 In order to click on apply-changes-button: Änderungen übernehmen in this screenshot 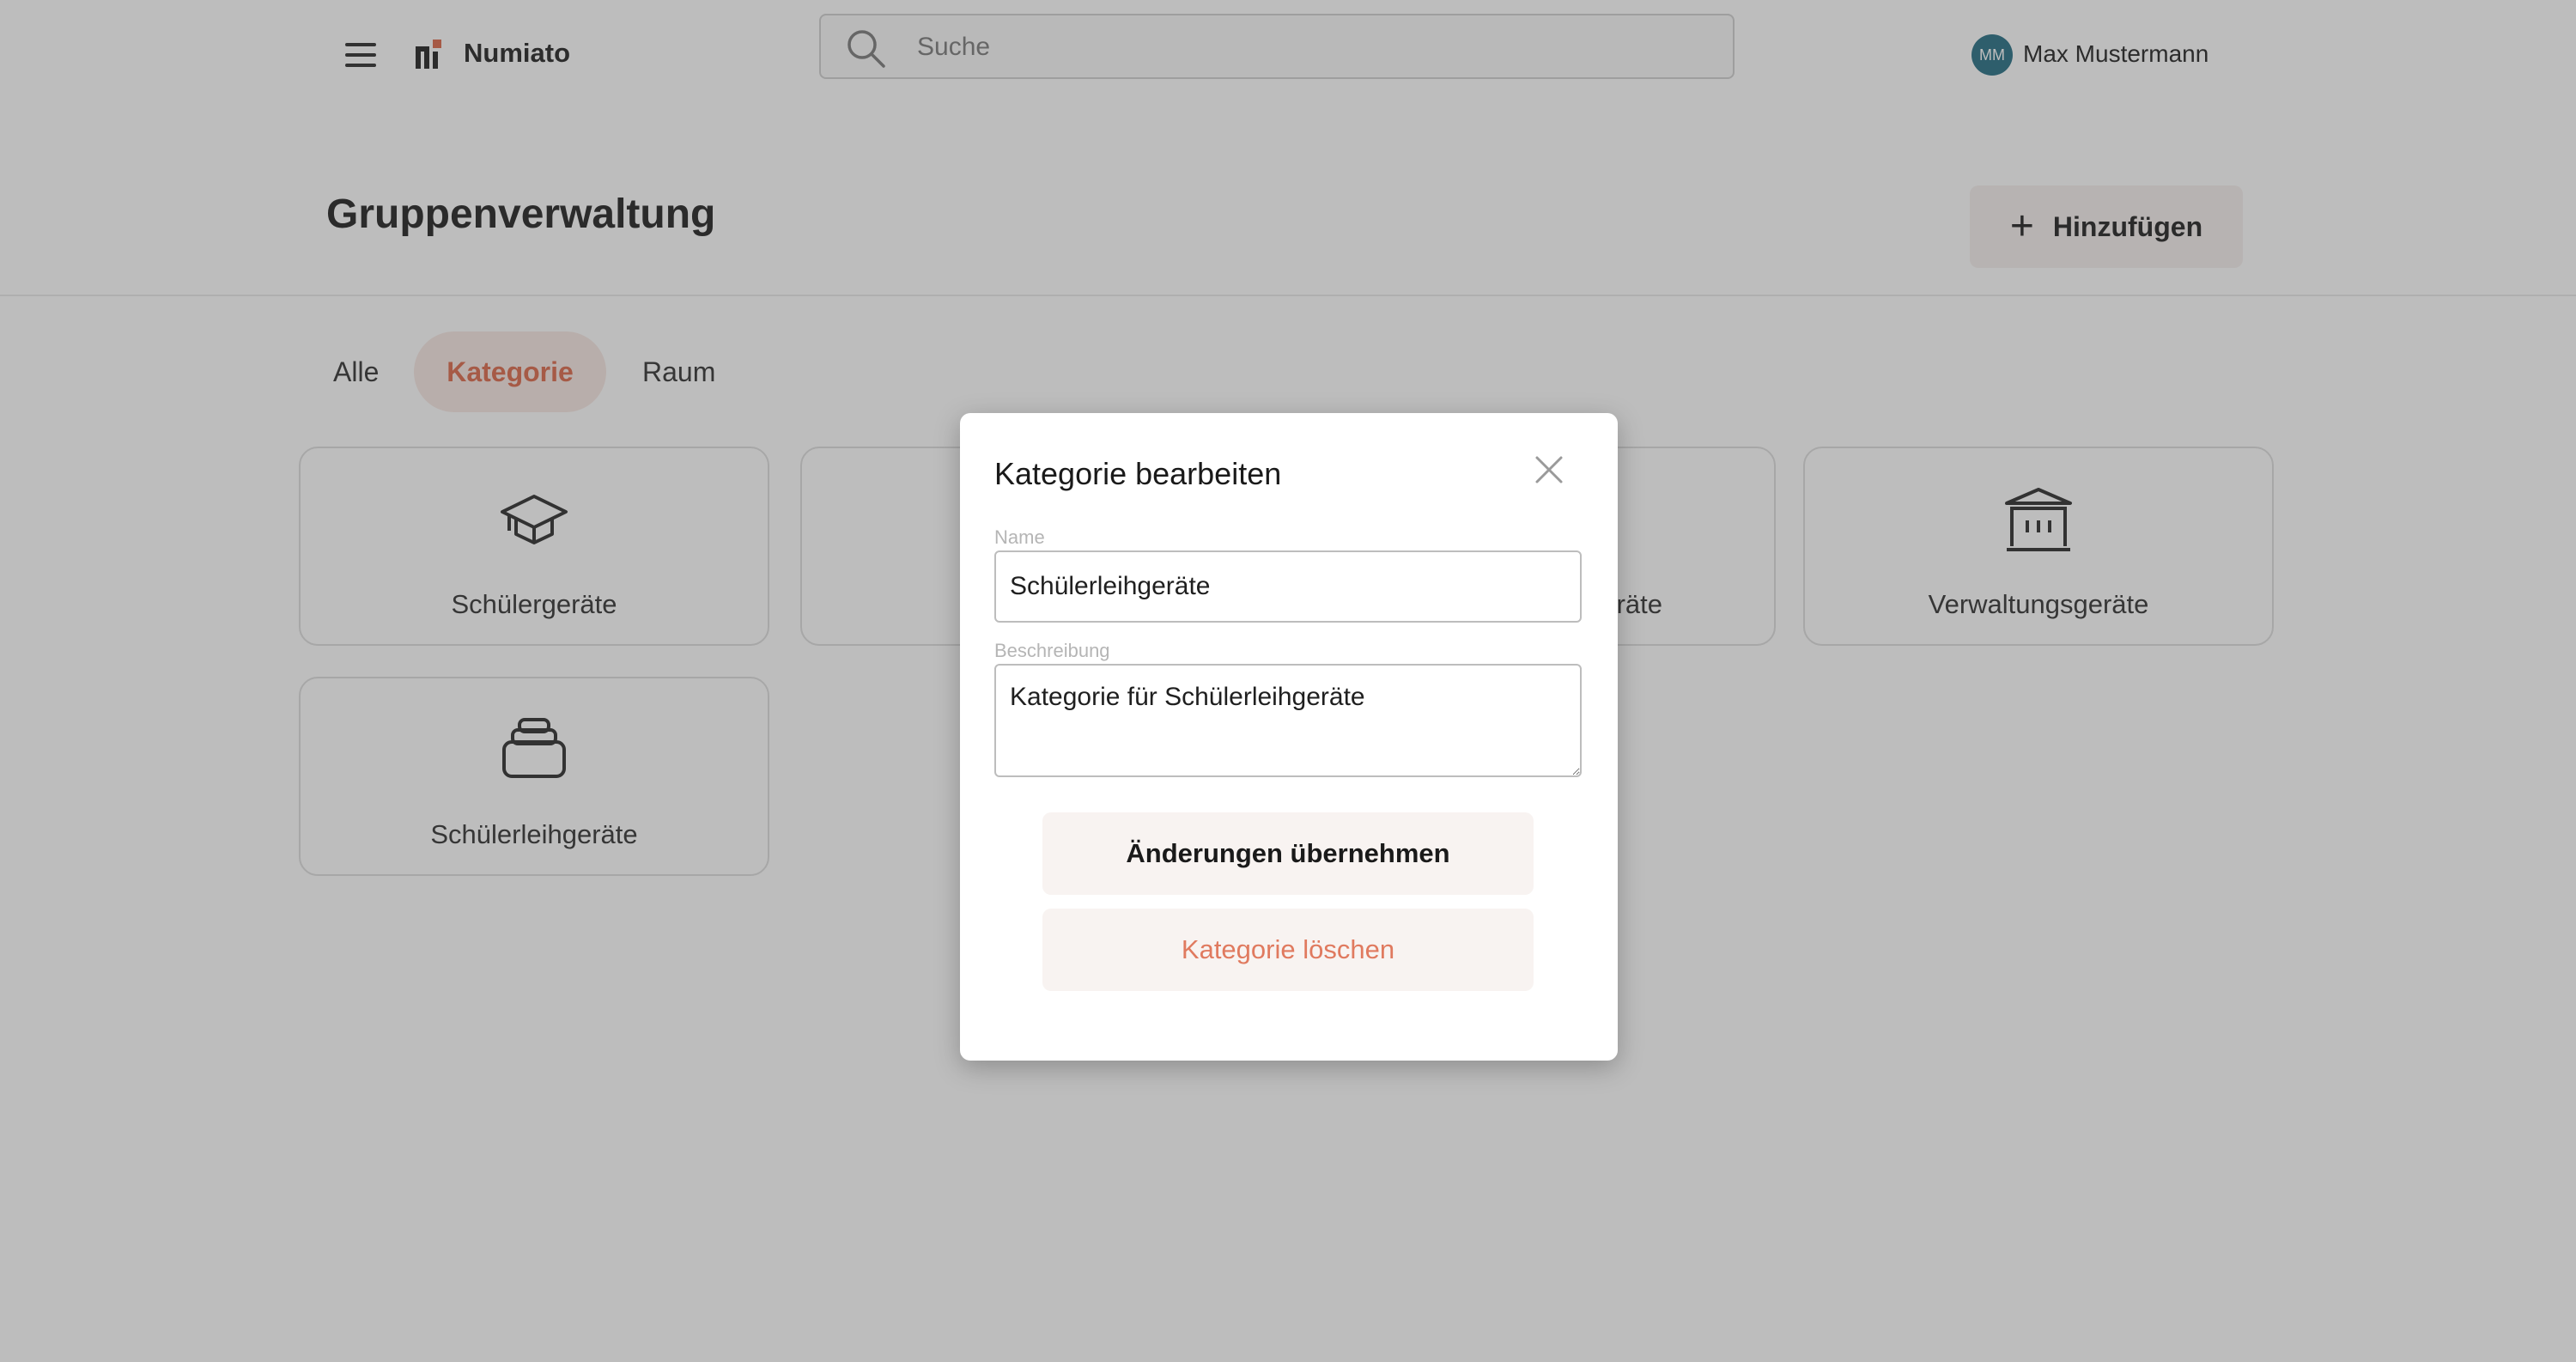, I will do `click(1288, 853)`.